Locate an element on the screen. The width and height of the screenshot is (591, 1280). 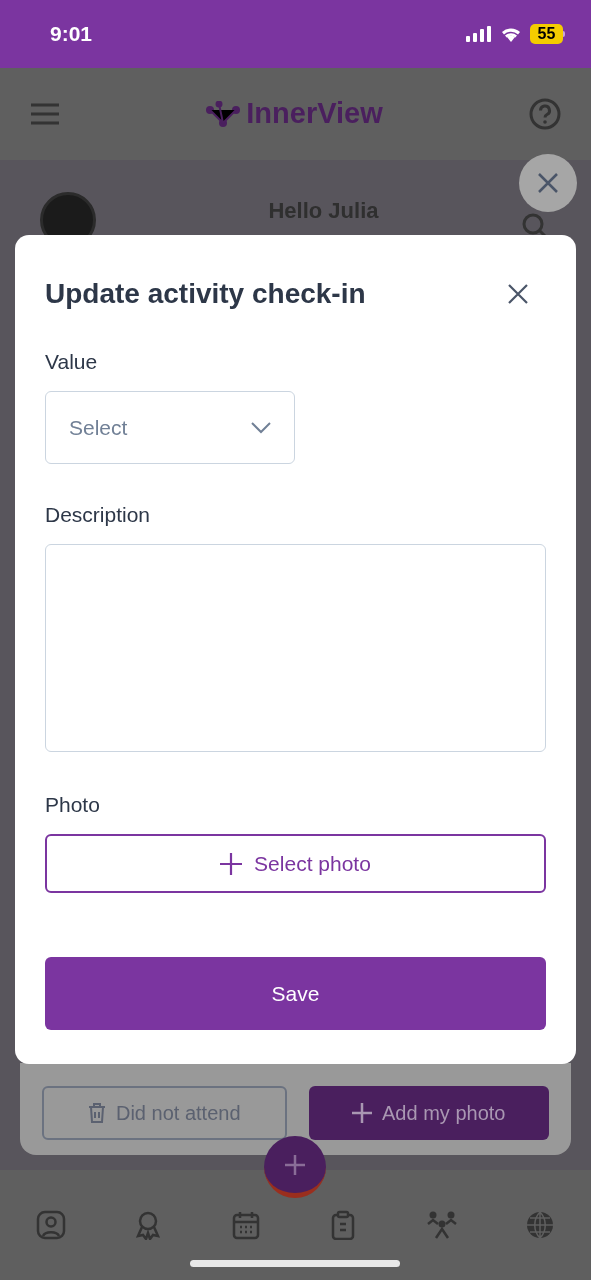
trash-icon is located at coordinates (97, 1113).